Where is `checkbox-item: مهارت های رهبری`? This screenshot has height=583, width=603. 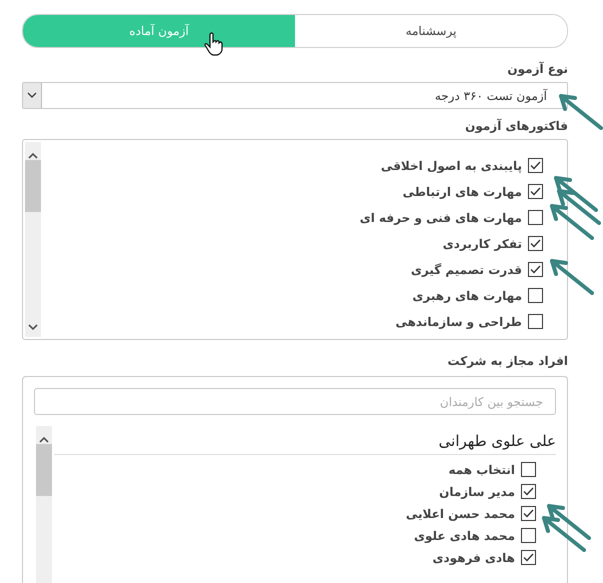
checkbox-item: مهارت های رهبری is located at coordinates (293, 295).